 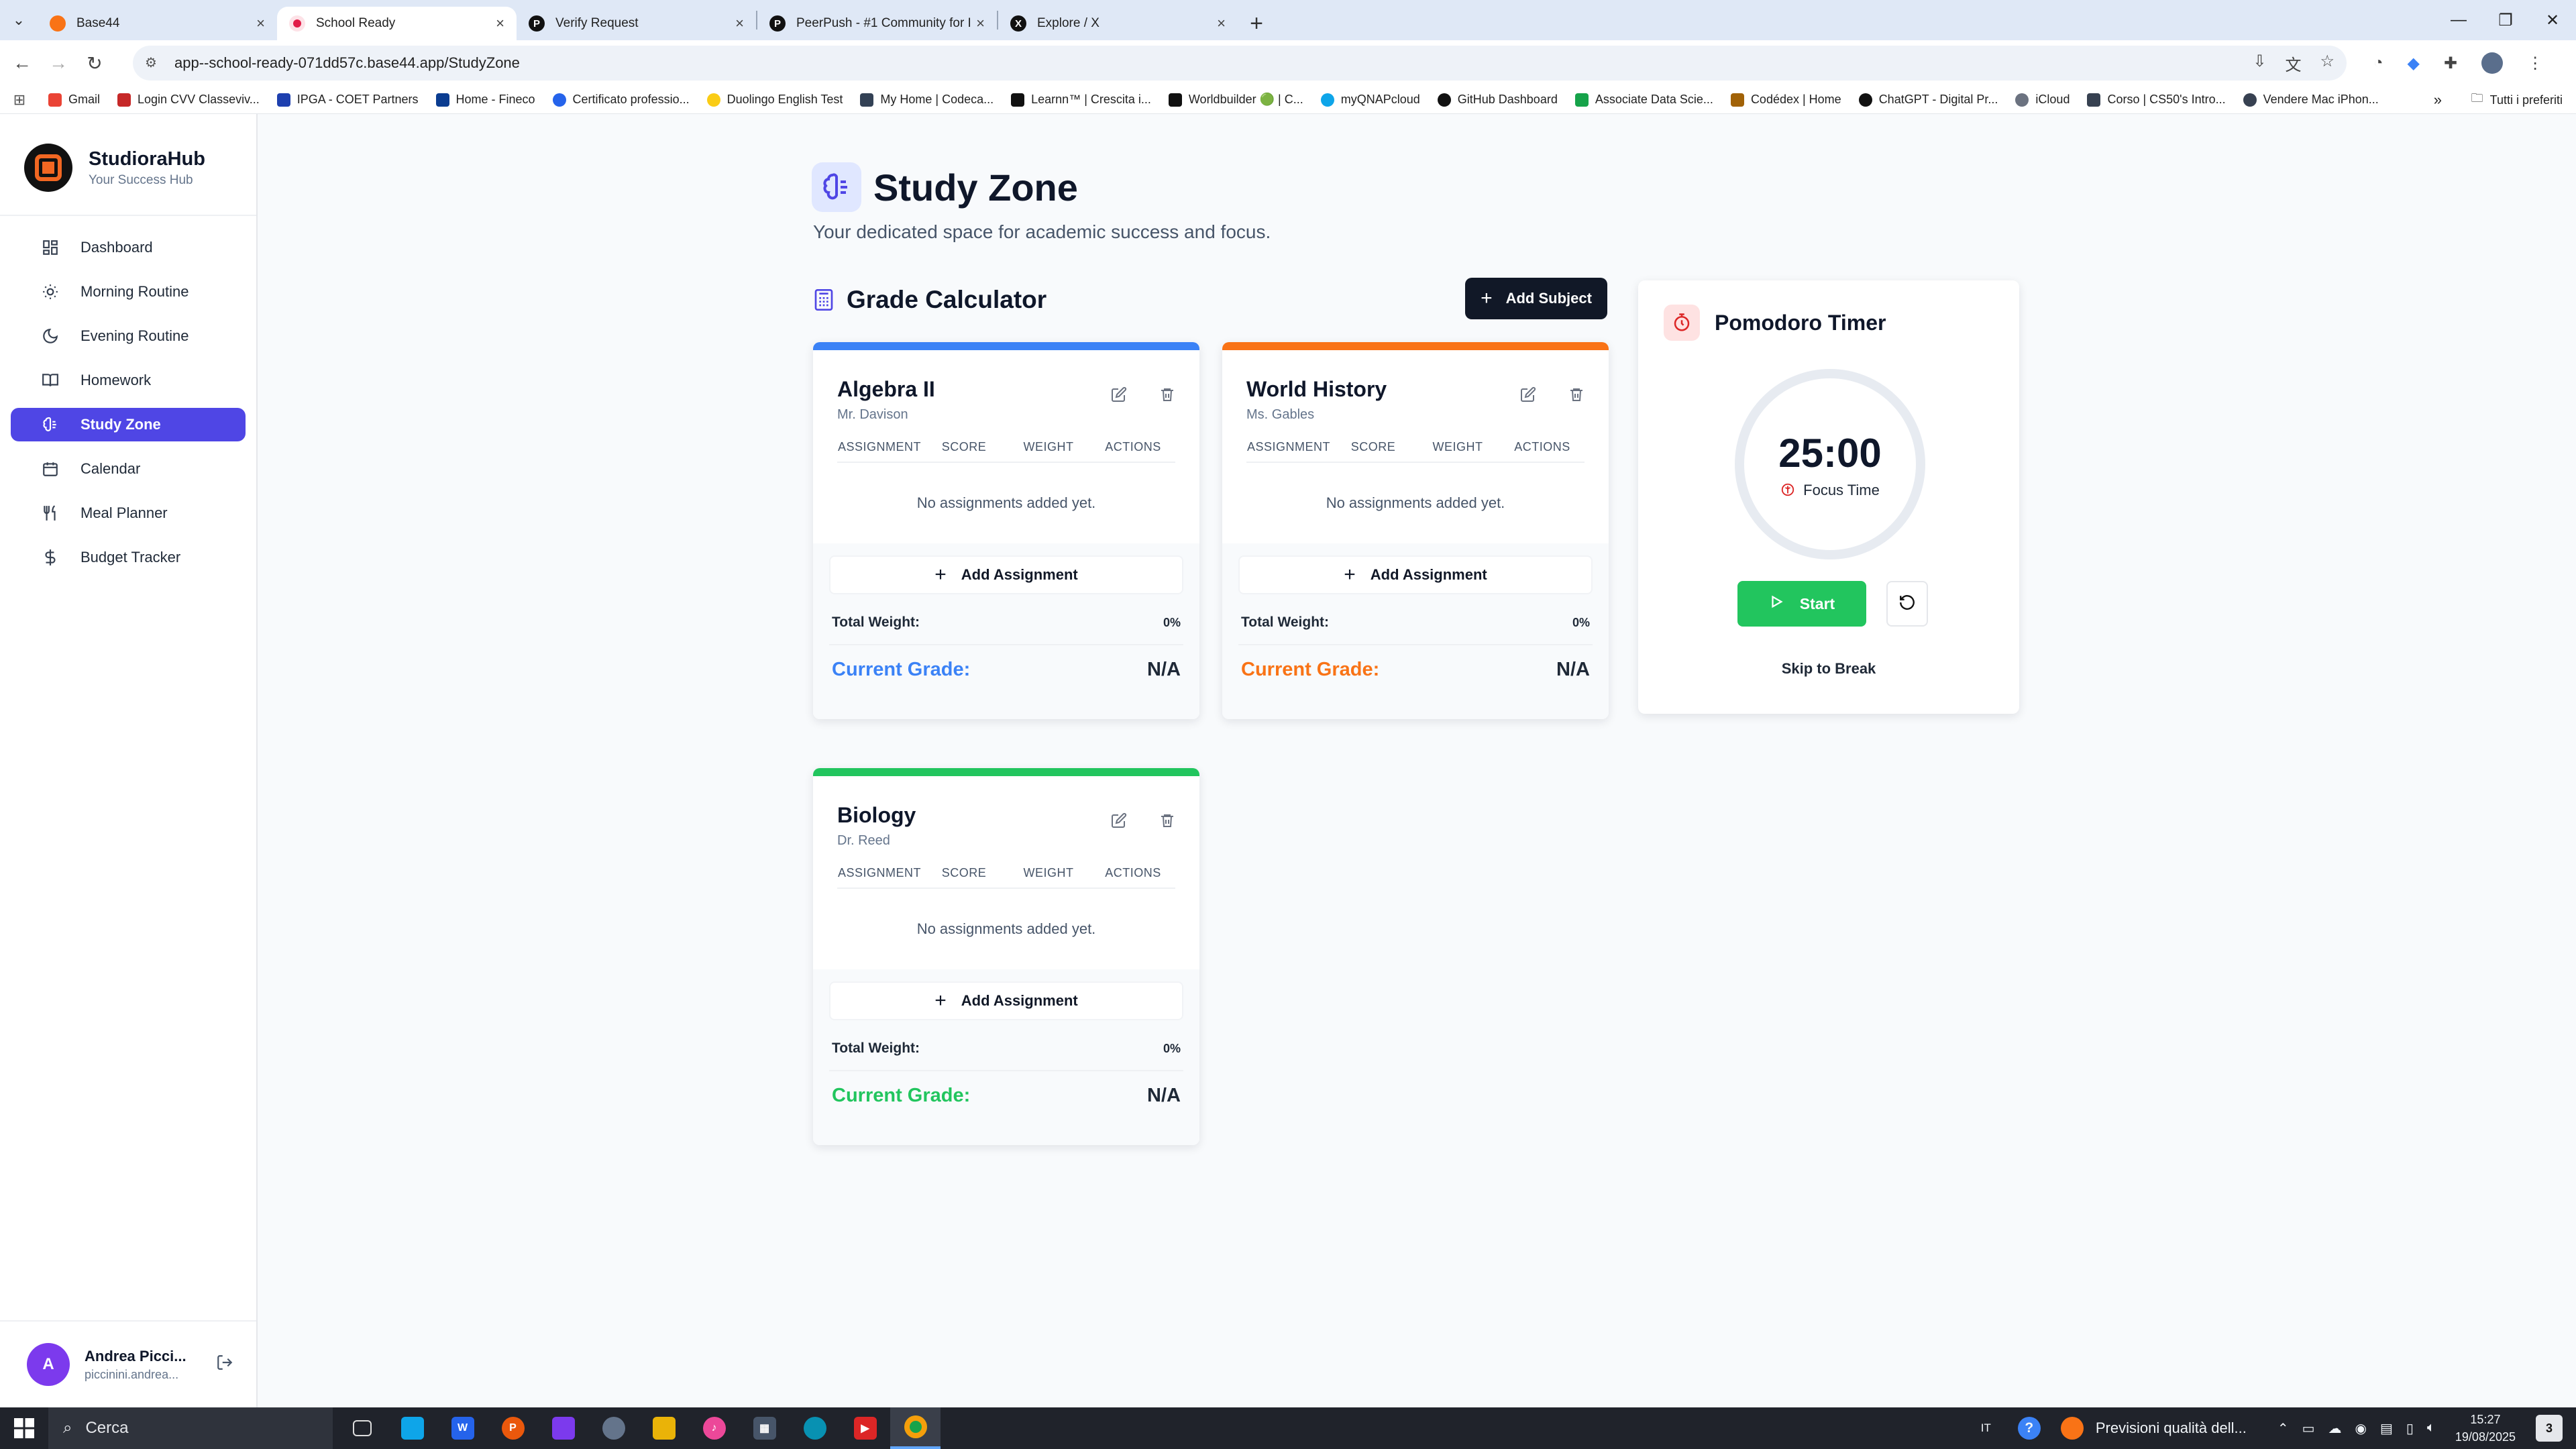 I want to click on extension-icon: ◆, so click(x=2414, y=63).